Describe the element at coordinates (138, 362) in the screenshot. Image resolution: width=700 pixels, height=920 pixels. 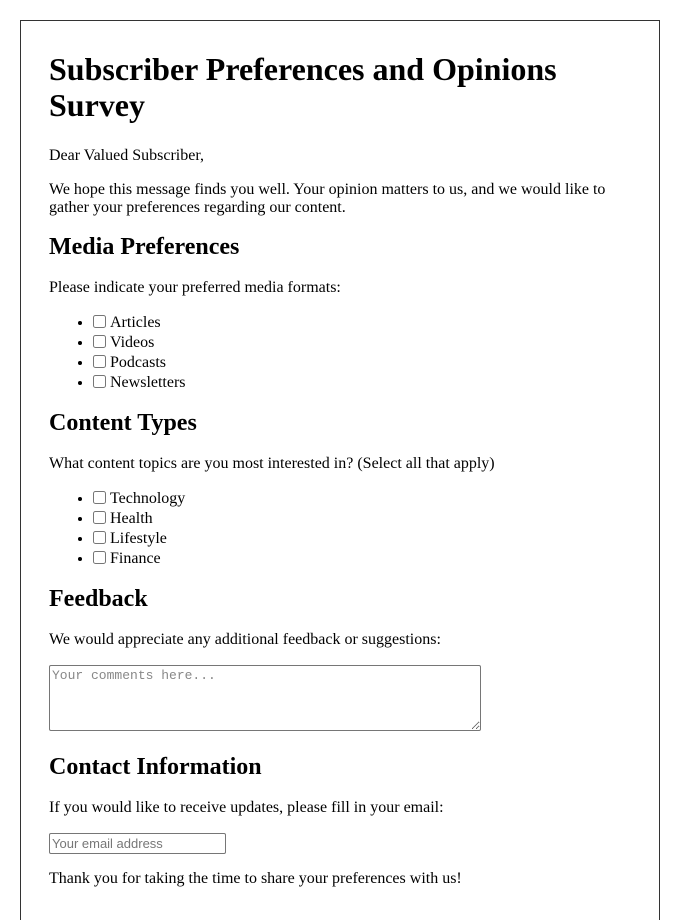
I see `option-label: Podcasts` at that location.